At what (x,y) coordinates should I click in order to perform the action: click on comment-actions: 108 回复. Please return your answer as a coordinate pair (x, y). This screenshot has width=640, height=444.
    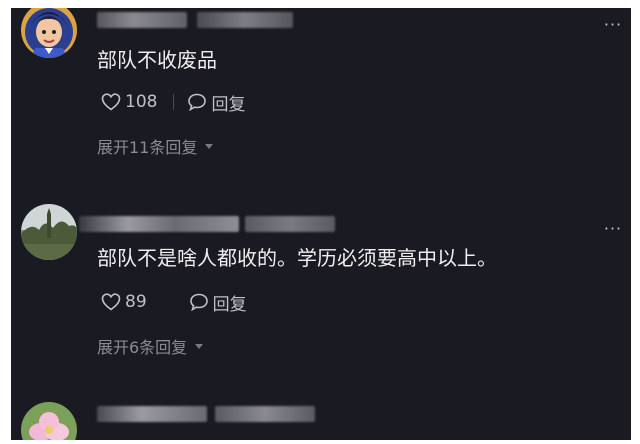
    Looking at the image, I should click on (173, 102).